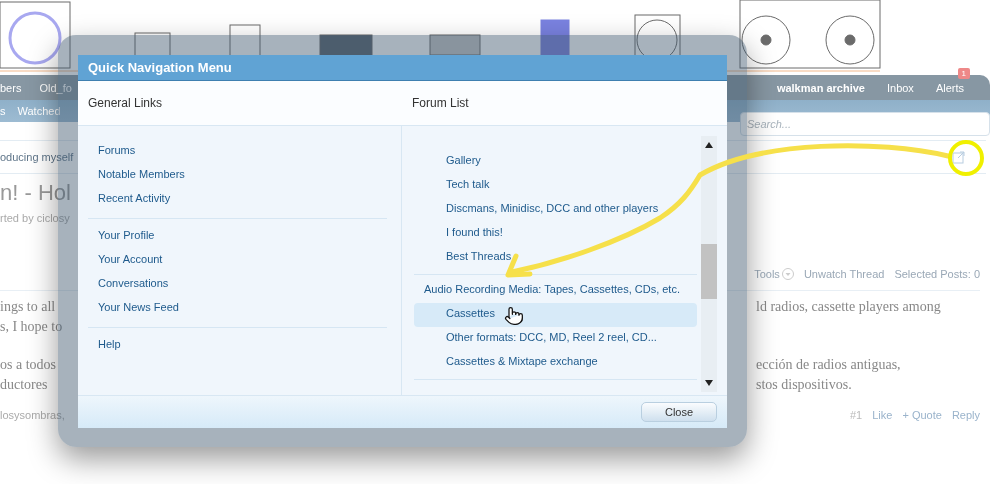 The image size is (1006, 484). I want to click on menu-link: Your Profile, so click(237, 237).